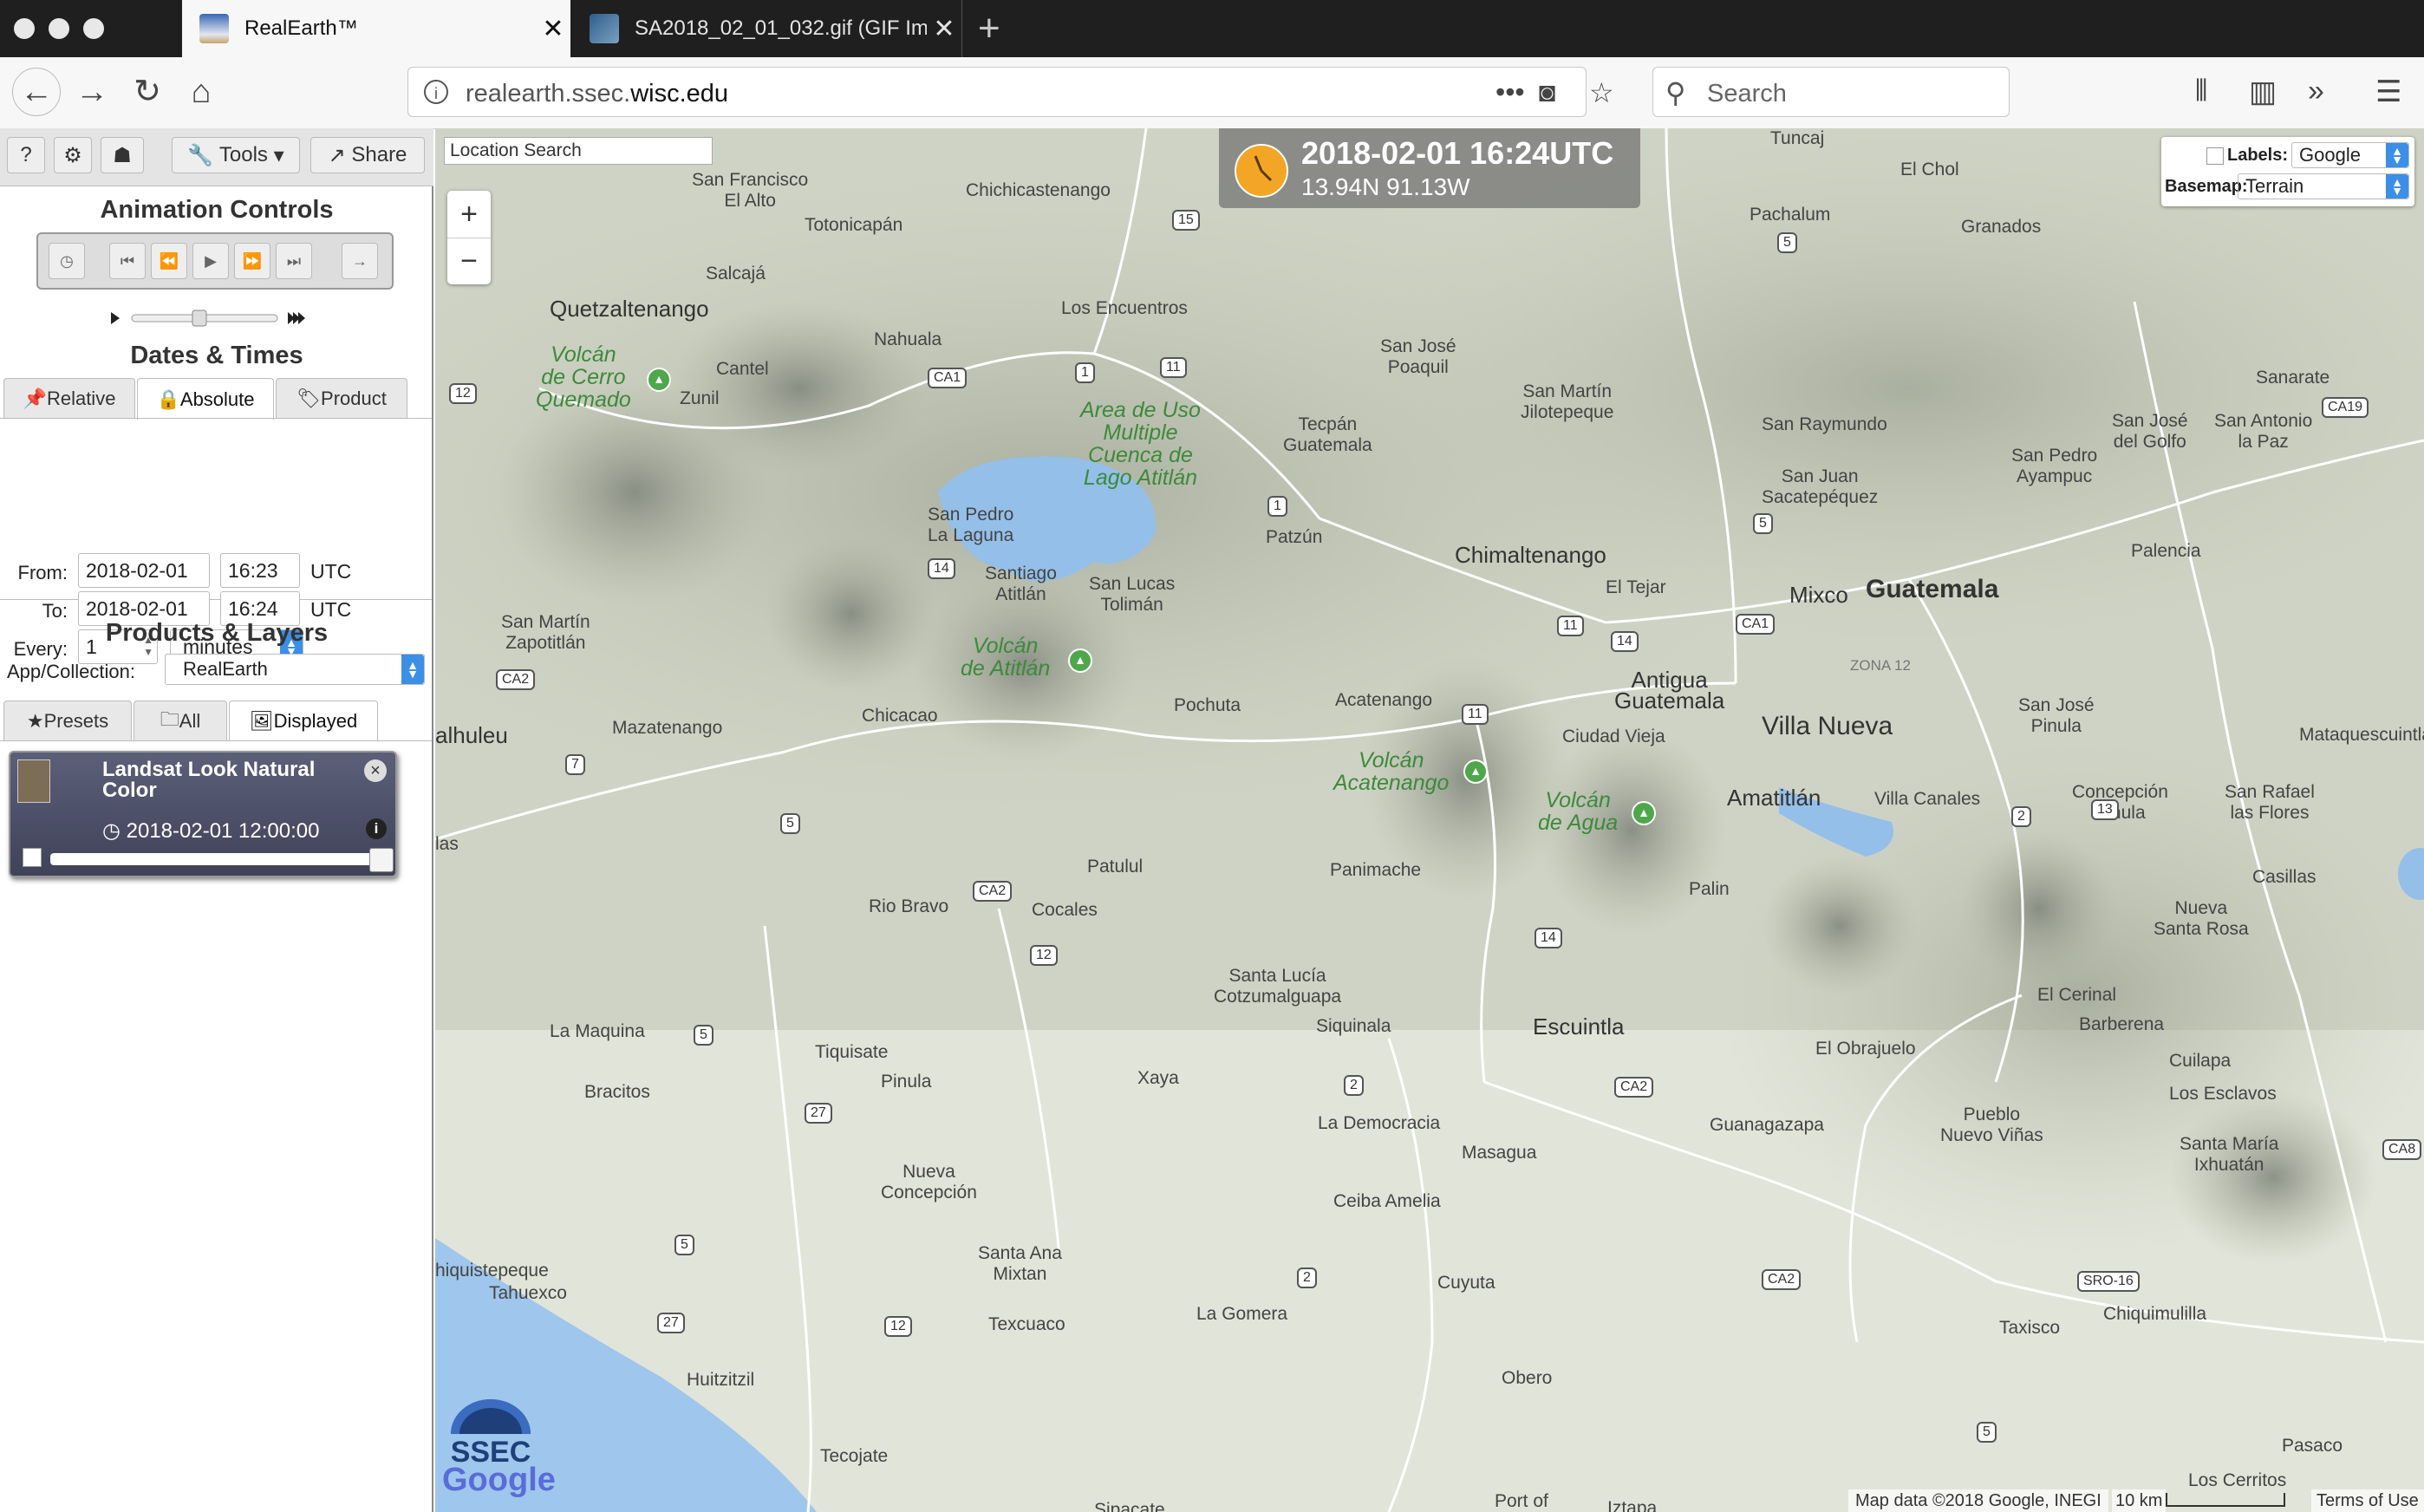  What do you see at coordinates (375, 770) in the screenshot?
I see `remove-layer-icon: ×` at bounding box center [375, 770].